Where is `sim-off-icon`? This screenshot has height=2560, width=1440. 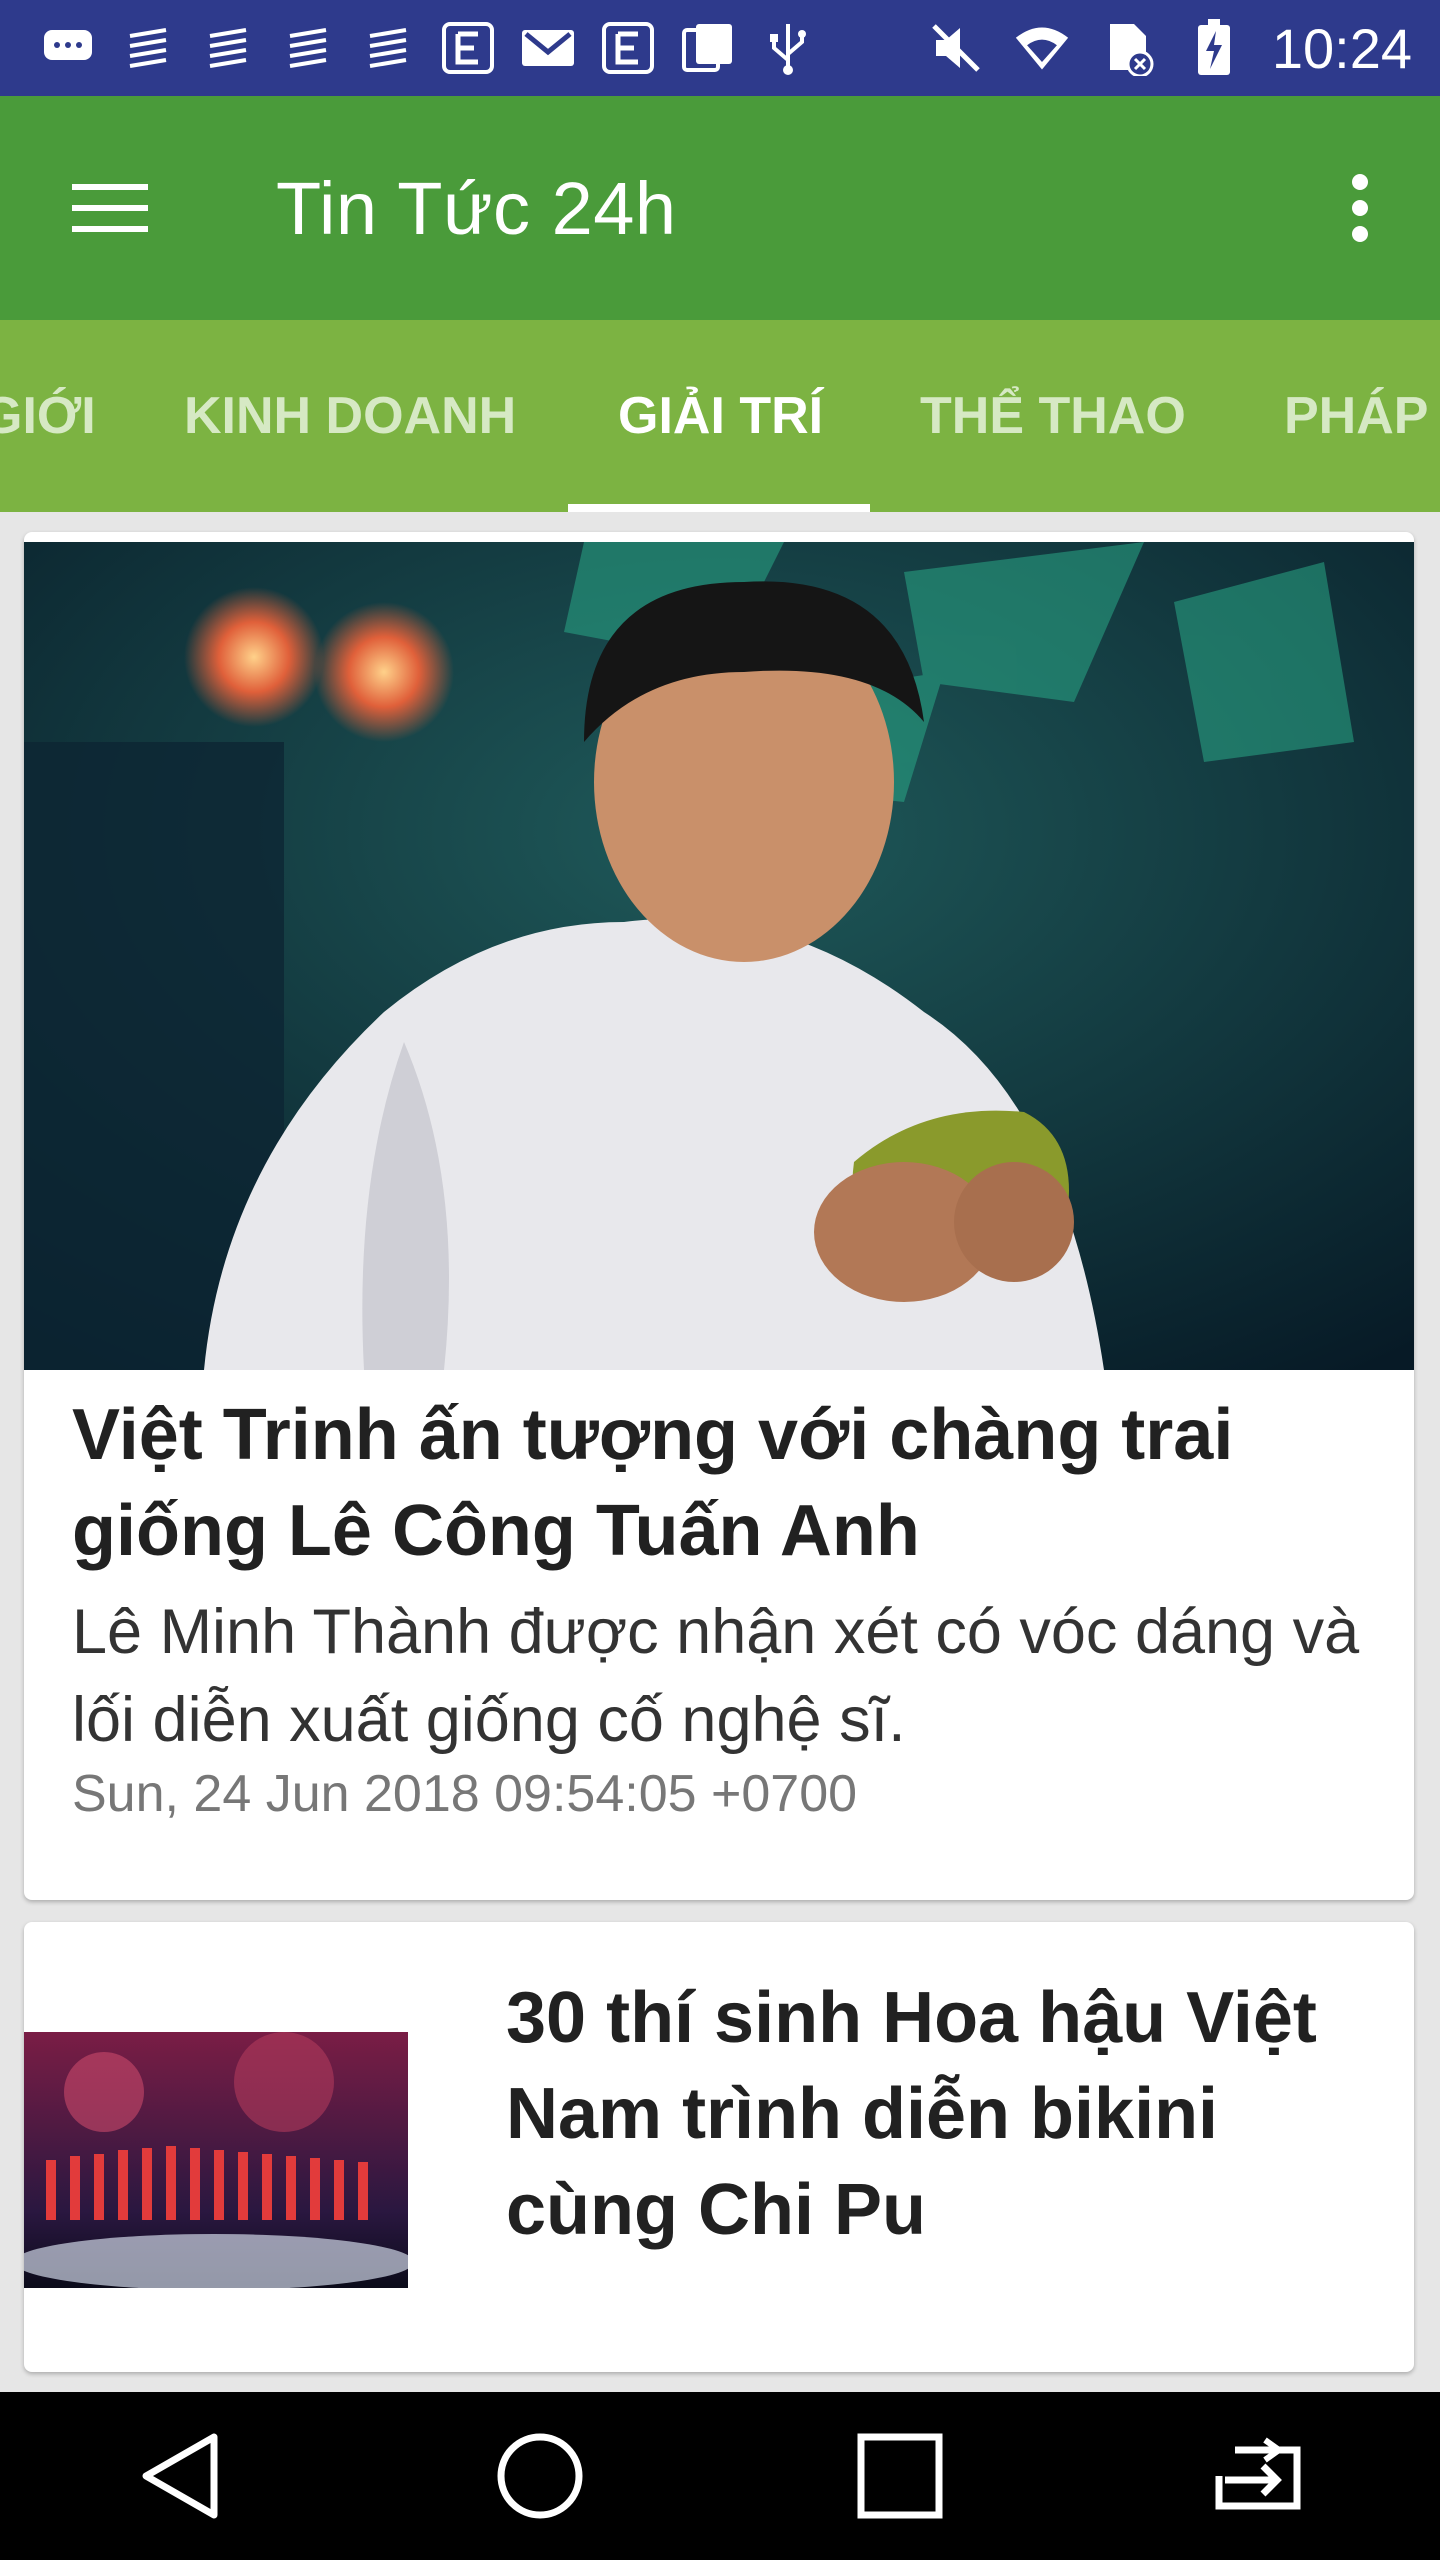
sim-off-icon is located at coordinates (1128, 48).